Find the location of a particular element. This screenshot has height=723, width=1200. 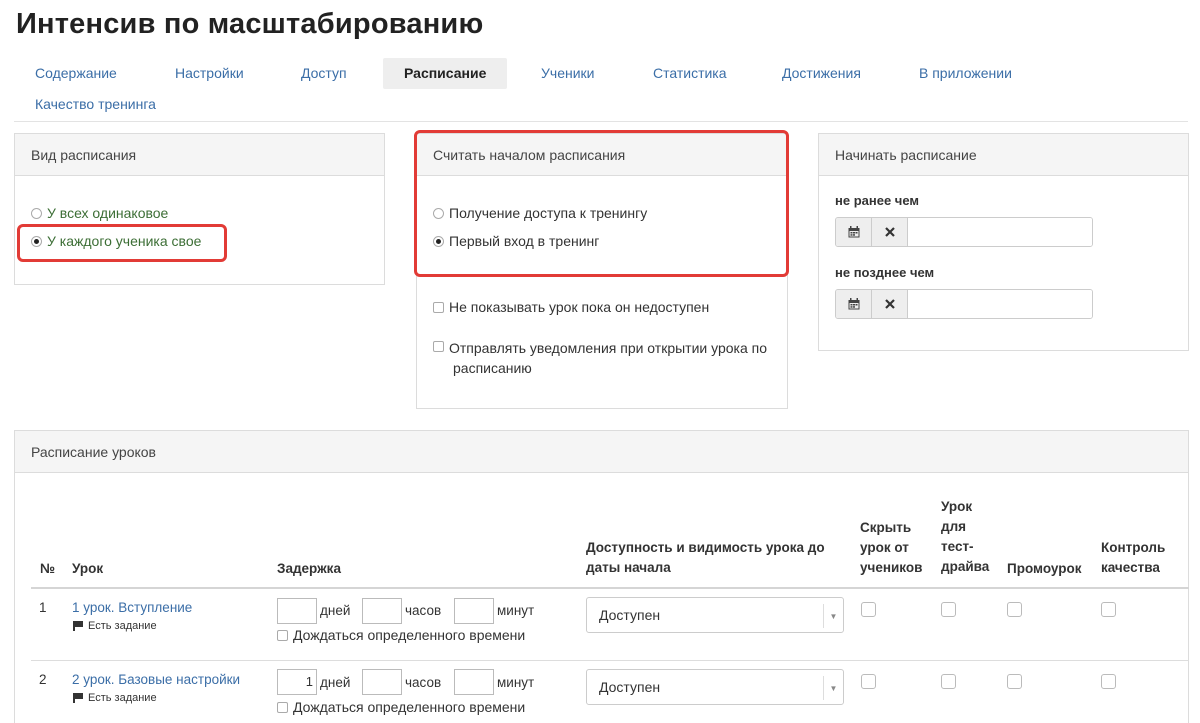

hide-unavailable-check: Не показывать урок пока он недоступен is located at coordinates (571, 307).